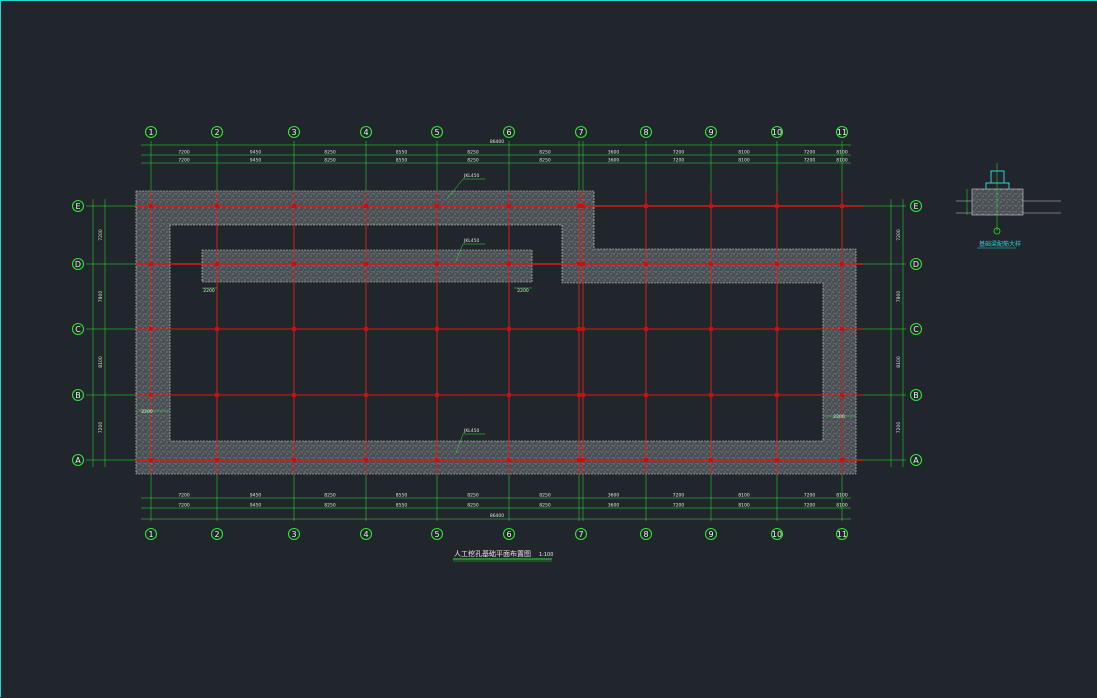  Describe the element at coordinates (899, 235) in the screenshot. I see `dim-right-0: 7200` at that location.